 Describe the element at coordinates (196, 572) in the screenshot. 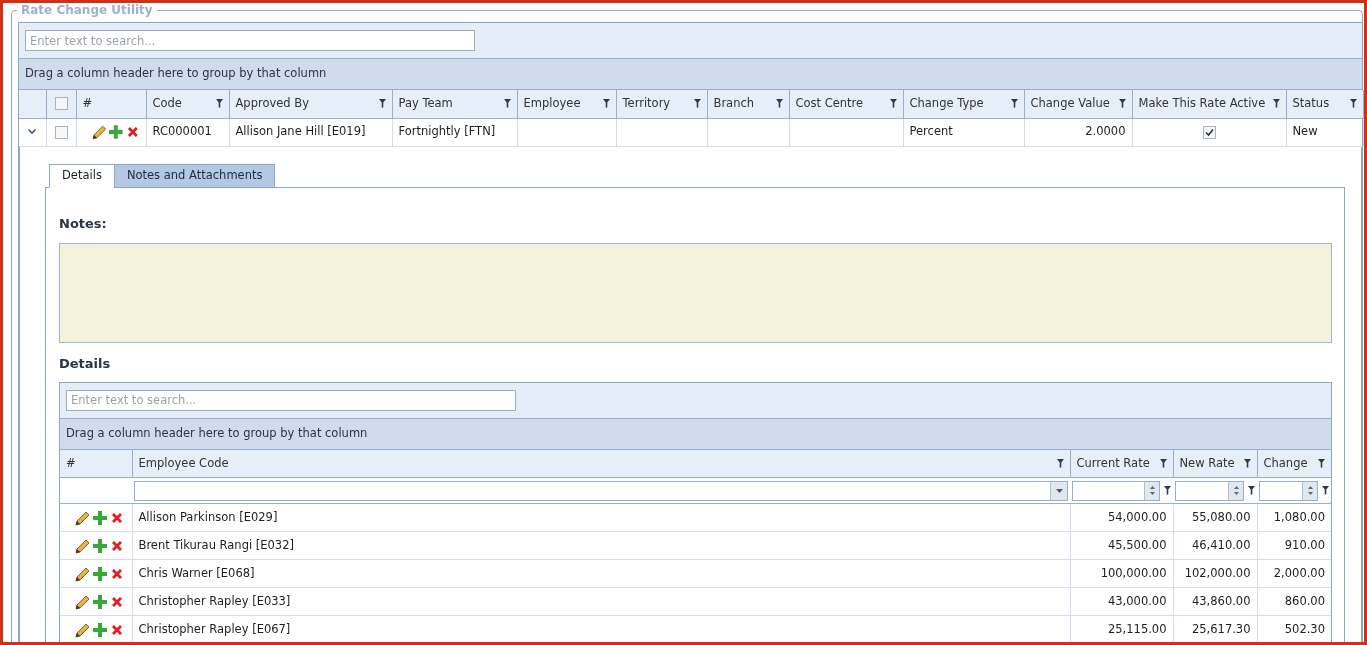

I see `table-cell: Chris Warner [E068]` at that location.